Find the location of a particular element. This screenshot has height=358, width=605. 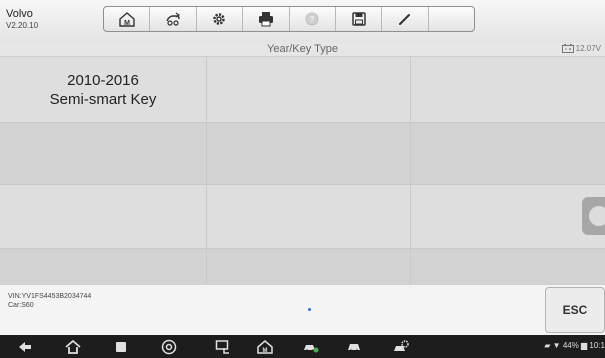

battery-voltage: 12.07V is located at coordinates (588, 48).